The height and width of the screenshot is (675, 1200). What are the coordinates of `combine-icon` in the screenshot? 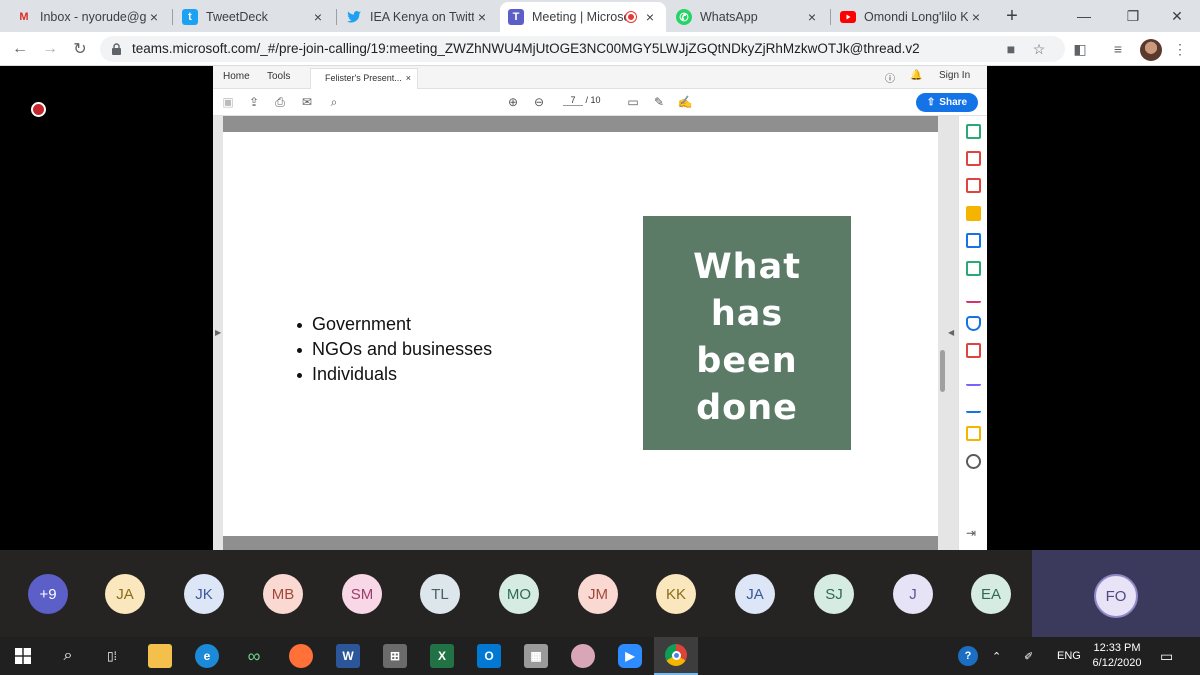 It's located at (973, 240).